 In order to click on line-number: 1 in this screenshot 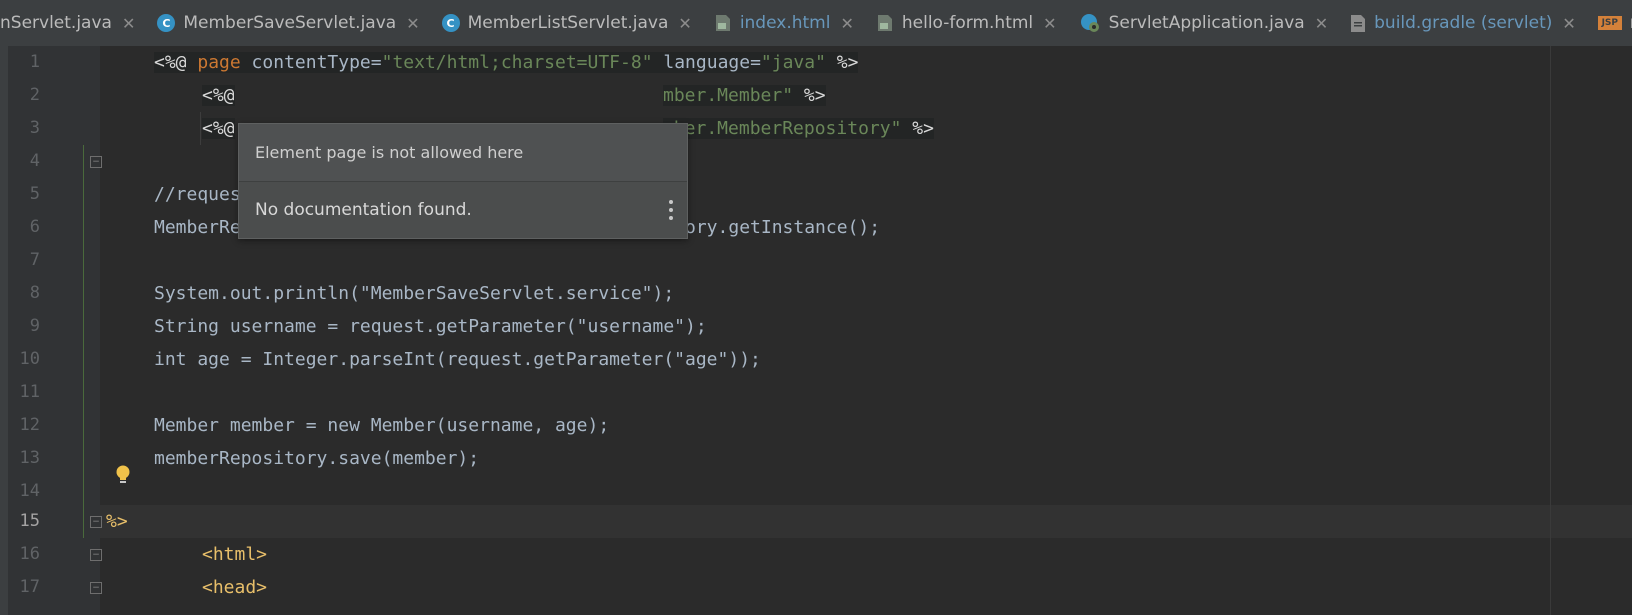, I will do `click(34, 62)`.